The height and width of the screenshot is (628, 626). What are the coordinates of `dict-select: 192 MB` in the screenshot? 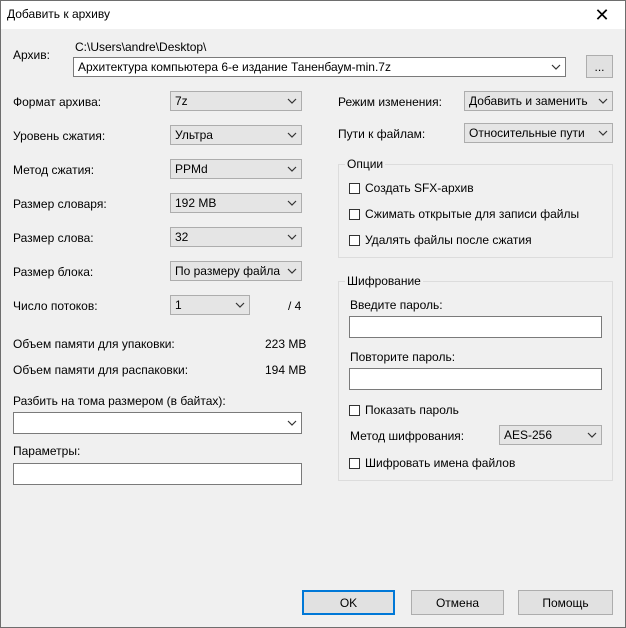 It's located at (236, 203).